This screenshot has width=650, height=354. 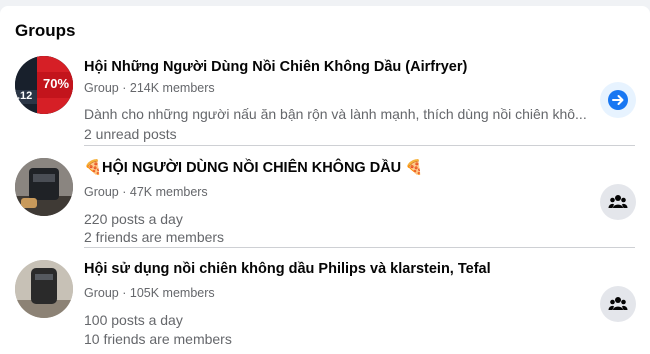 I want to click on posts-per-day: 220 posts a day, so click(x=133, y=219).